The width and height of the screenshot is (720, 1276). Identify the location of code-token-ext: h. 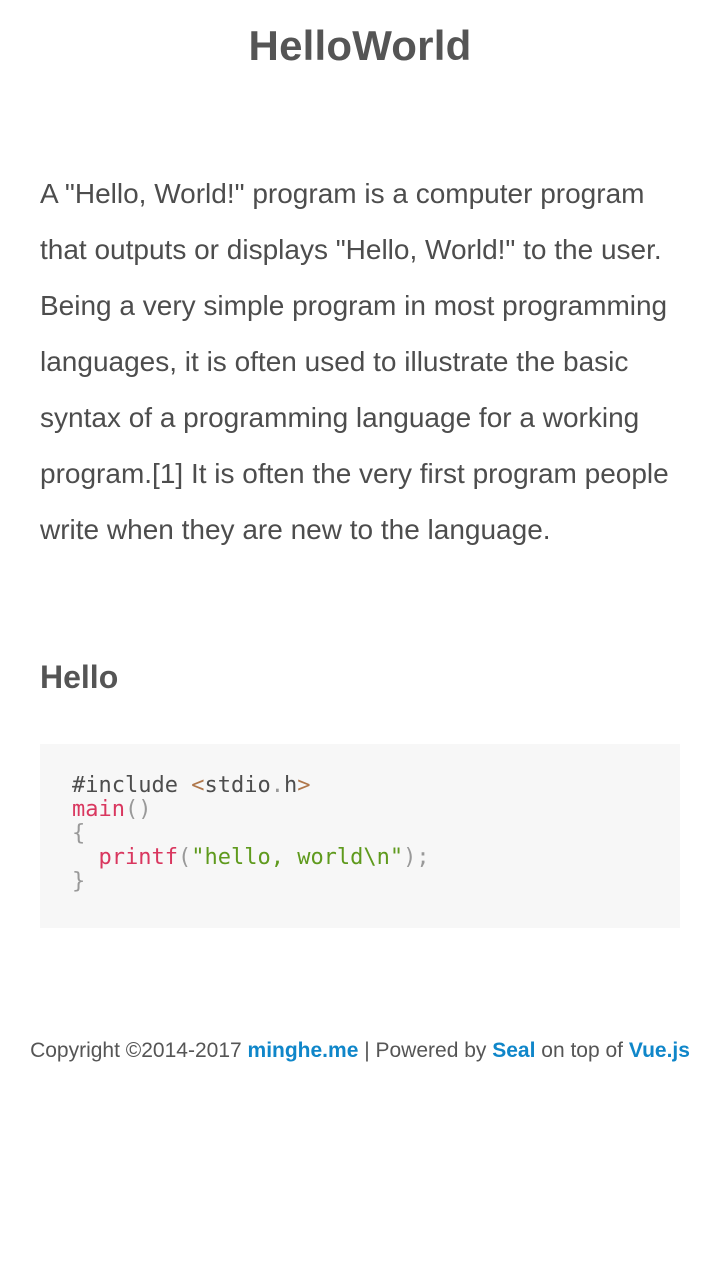
(290, 785).